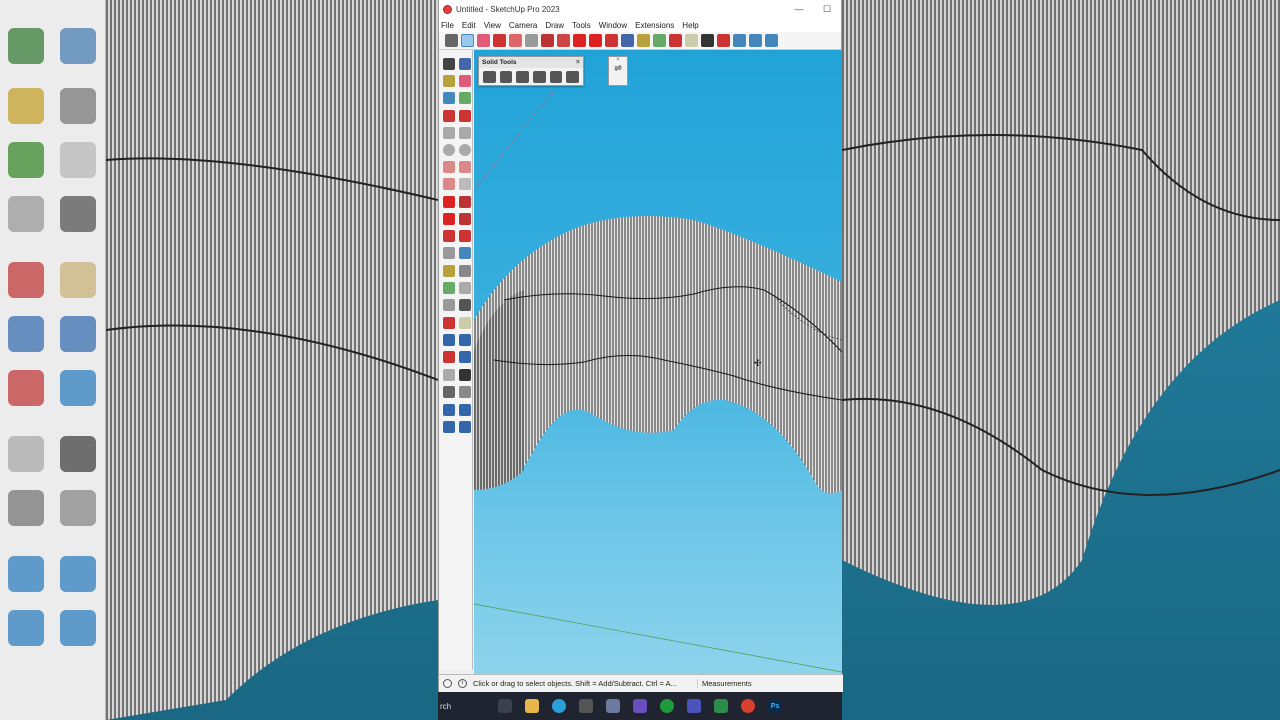 This screenshot has height=720, width=1280. What do you see at coordinates (523, 77) in the screenshot?
I see `union-tool-icon` at bounding box center [523, 77].